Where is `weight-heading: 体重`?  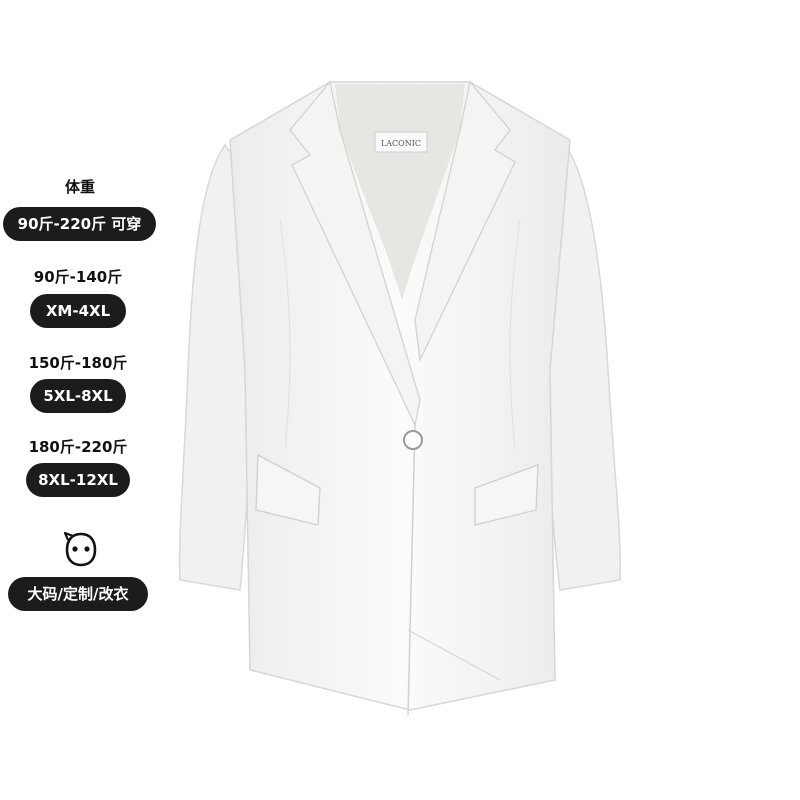 weight-heading: 体重 is located at coordinates (79, 187).